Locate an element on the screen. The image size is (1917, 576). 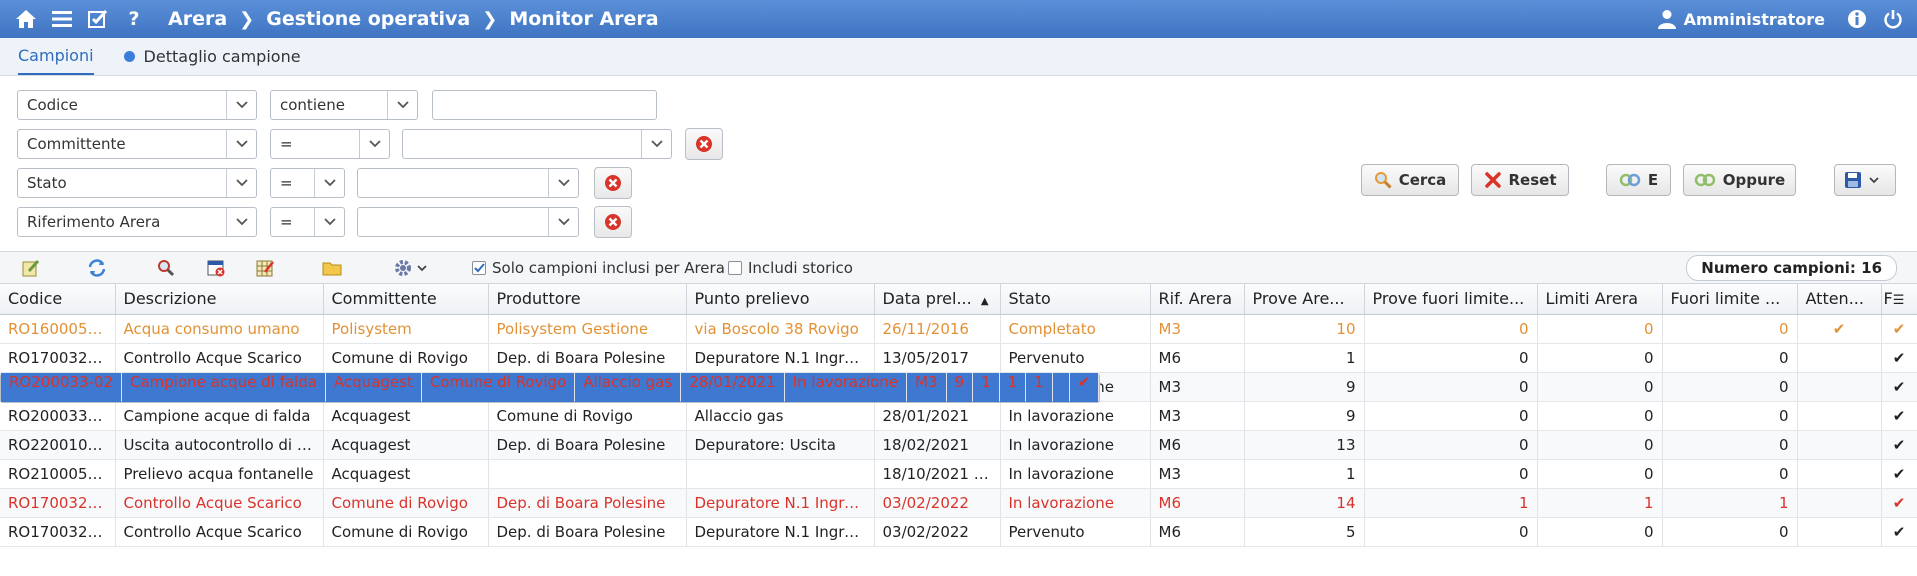
col-punto-prelievo: Punto prelievo is located at coordinates (780, 299).